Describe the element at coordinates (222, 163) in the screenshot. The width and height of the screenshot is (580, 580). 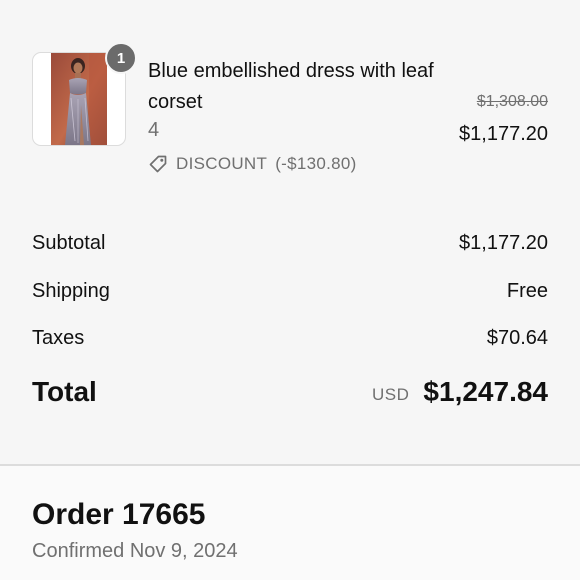
I see `discount-label: DISCOUNT` at that location.